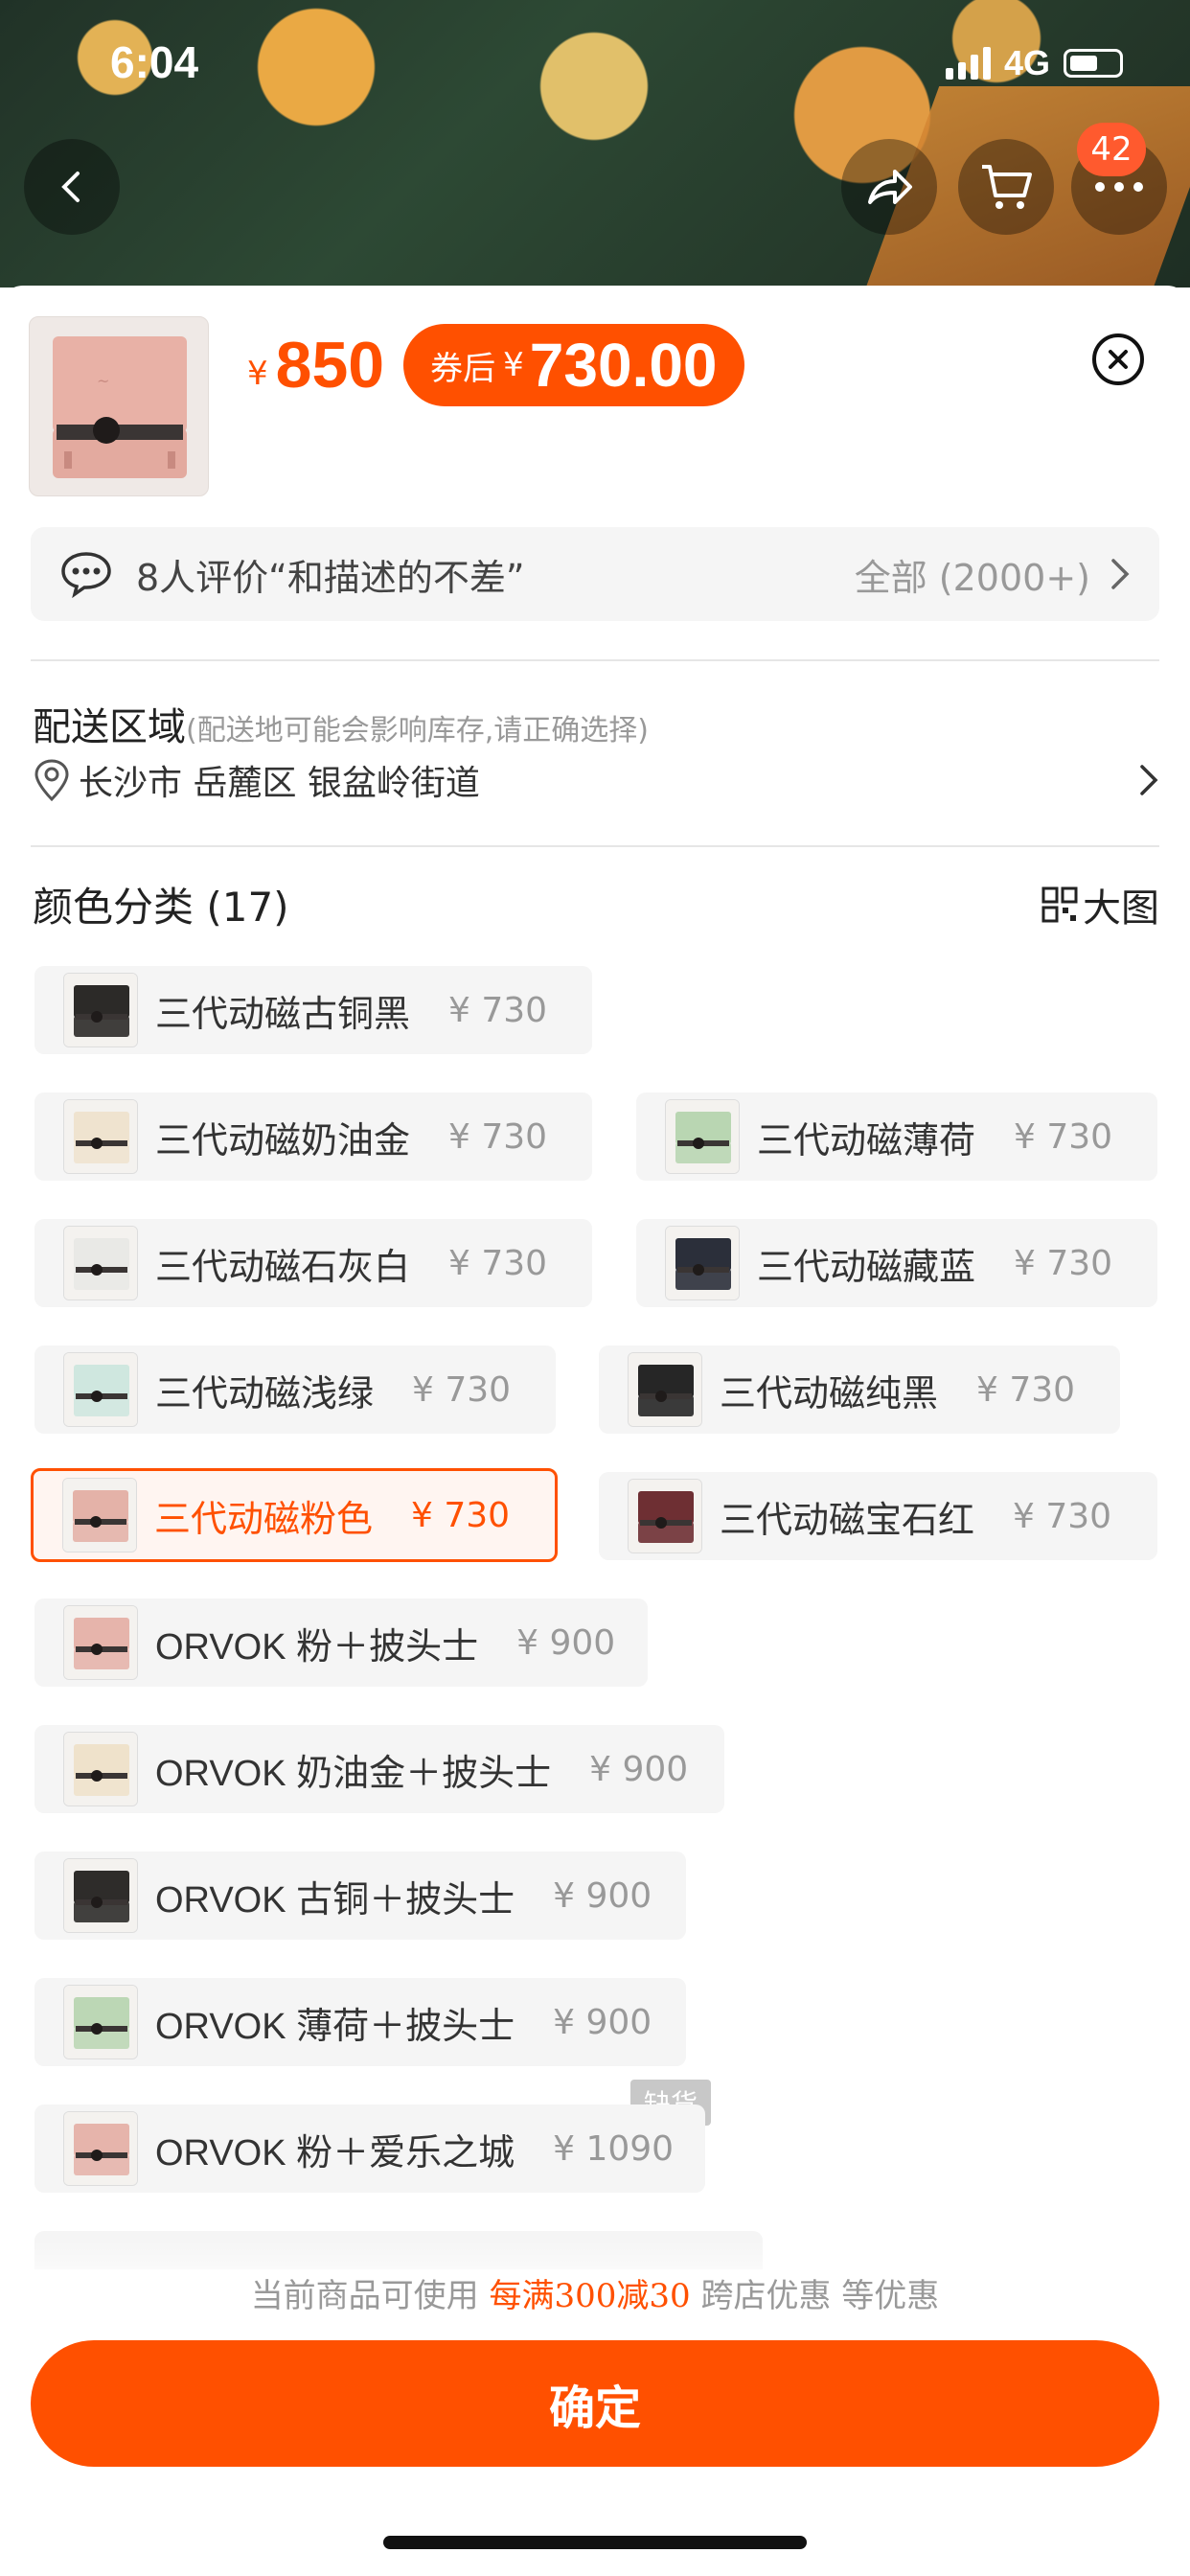 This screenshot has height=2576, width=1190. I want to click on cart-button, so click(1006, 187).